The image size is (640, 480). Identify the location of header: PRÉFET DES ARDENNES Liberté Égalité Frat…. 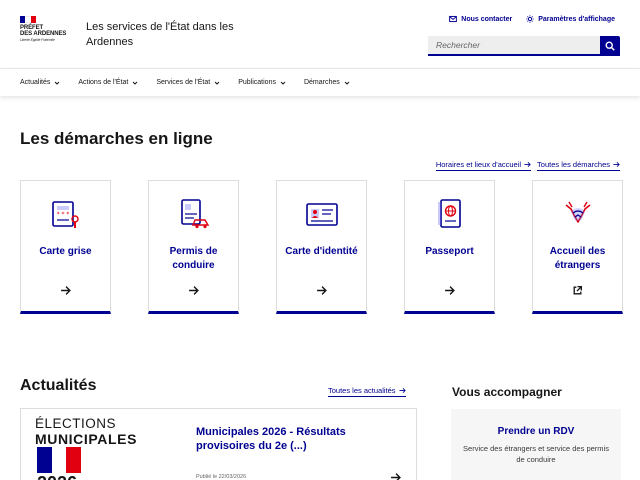
(320, 34).